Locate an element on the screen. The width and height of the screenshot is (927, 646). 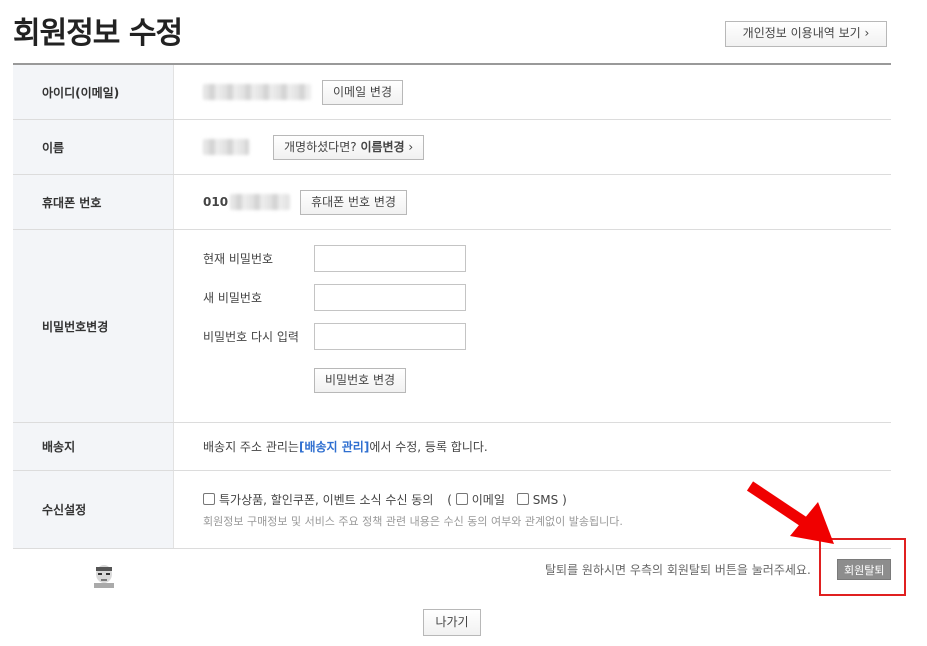
paren-close: ) is located at coordinates (564, 499).